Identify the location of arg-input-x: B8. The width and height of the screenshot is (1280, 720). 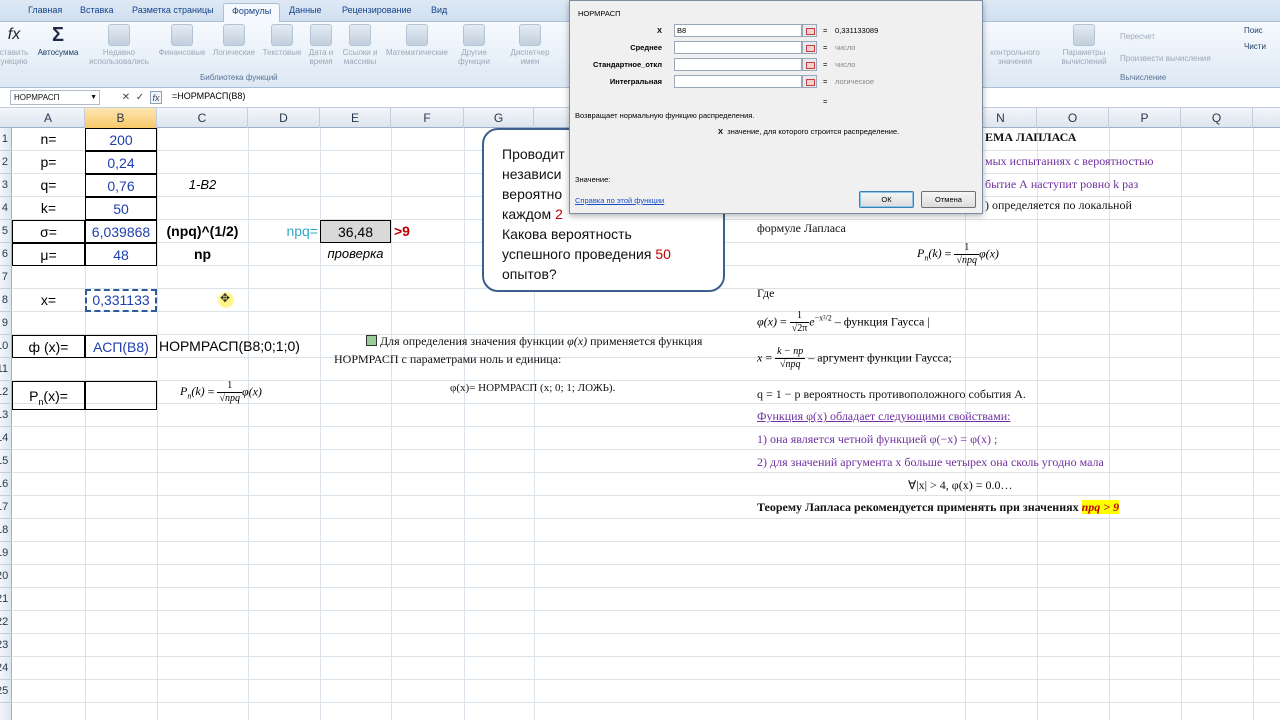
(738, 30).